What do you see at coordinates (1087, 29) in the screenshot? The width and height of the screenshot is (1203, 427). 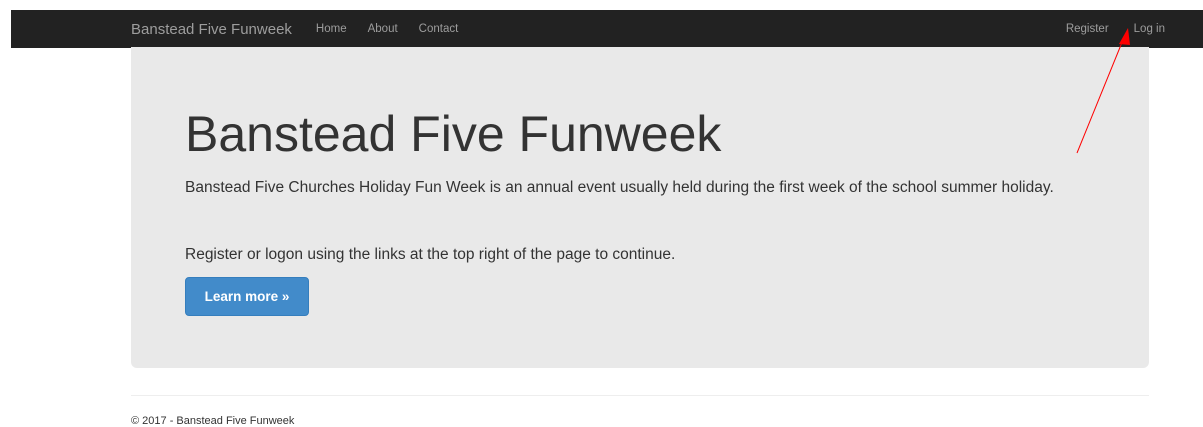 I see `register-link: Register` at bounding box center [1087, 29].